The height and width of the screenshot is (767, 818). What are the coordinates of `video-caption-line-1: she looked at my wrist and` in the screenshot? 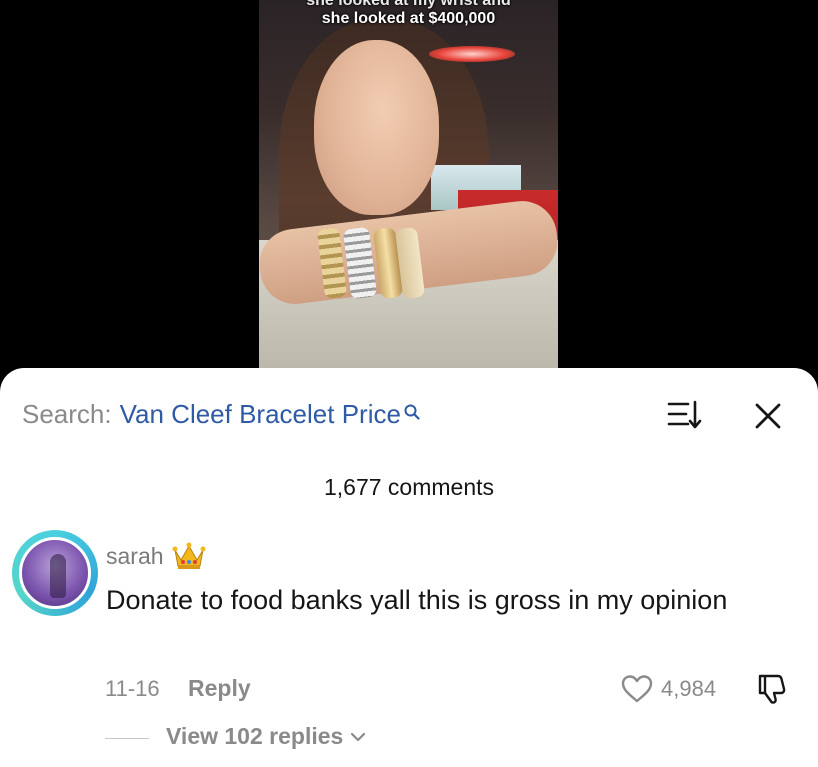 It's located at (408, 4).